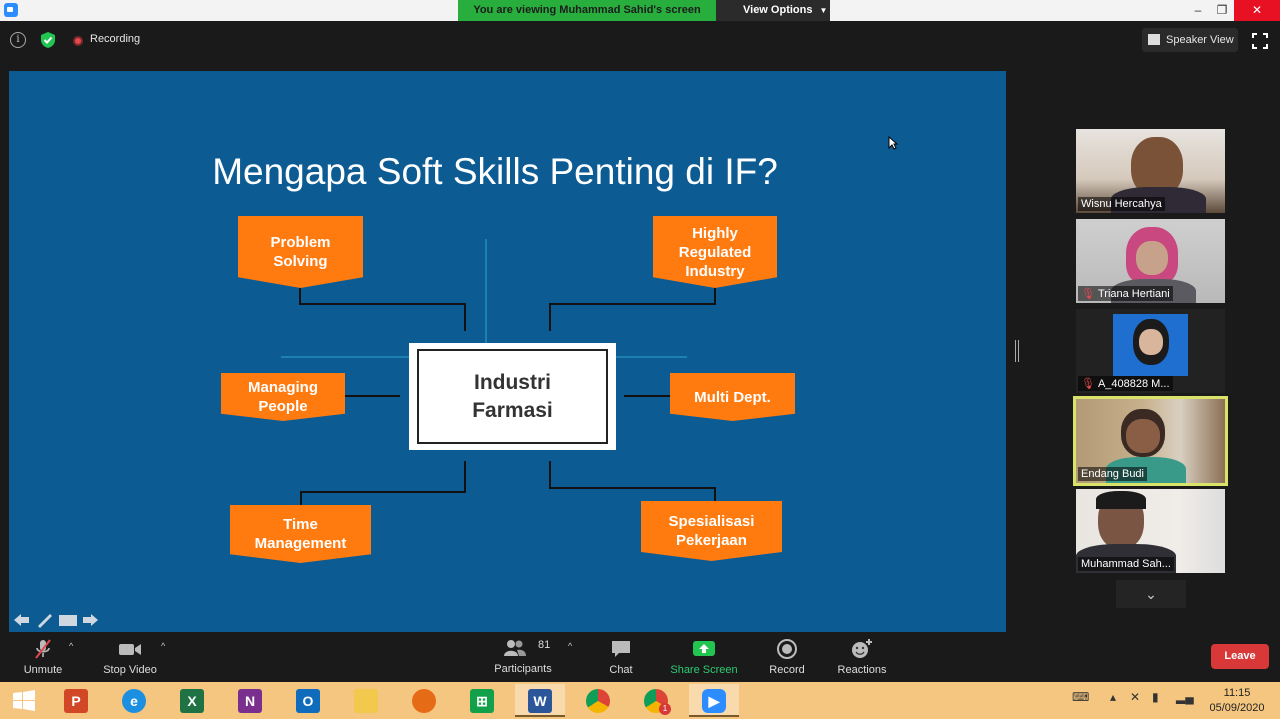 The image size is (1280, 719). Describe the element at coordinates (640, 41) in the screenshot. I see `meeting-topbar: i Recording Speaker View` at that location.